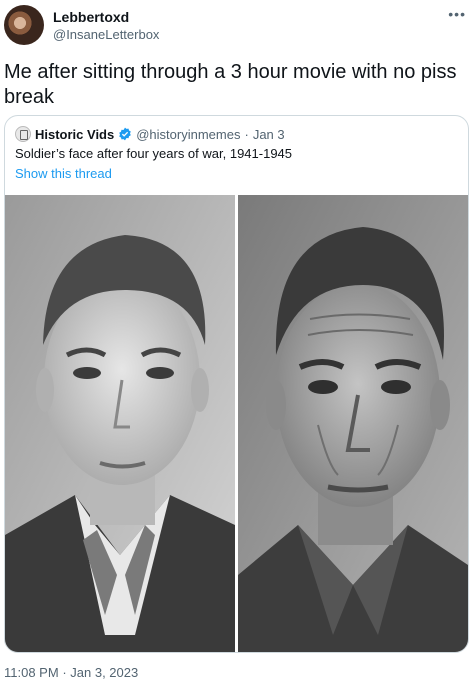  Describe the element at coordinates (31, 672) in the screenshot. I see `time: 11:08 PM` at that location.